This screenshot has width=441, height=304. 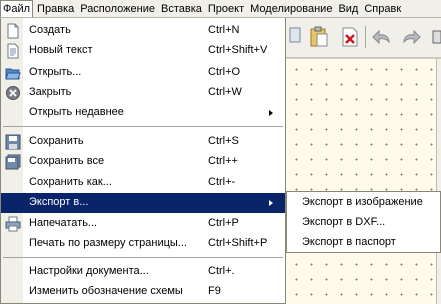 I want to click on submenu-item-export-image: Экспорт в изображение, so click(x=363, y=203).